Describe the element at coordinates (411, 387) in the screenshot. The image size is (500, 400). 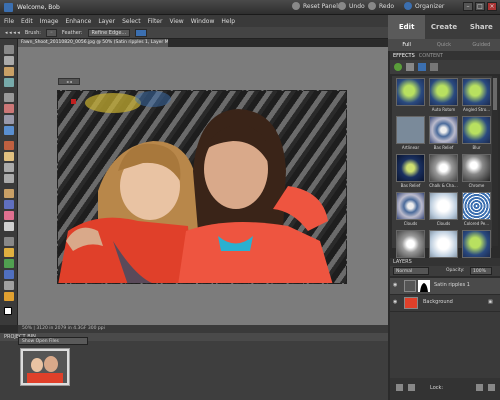
I see `adjustment-layer-icon` at that location.